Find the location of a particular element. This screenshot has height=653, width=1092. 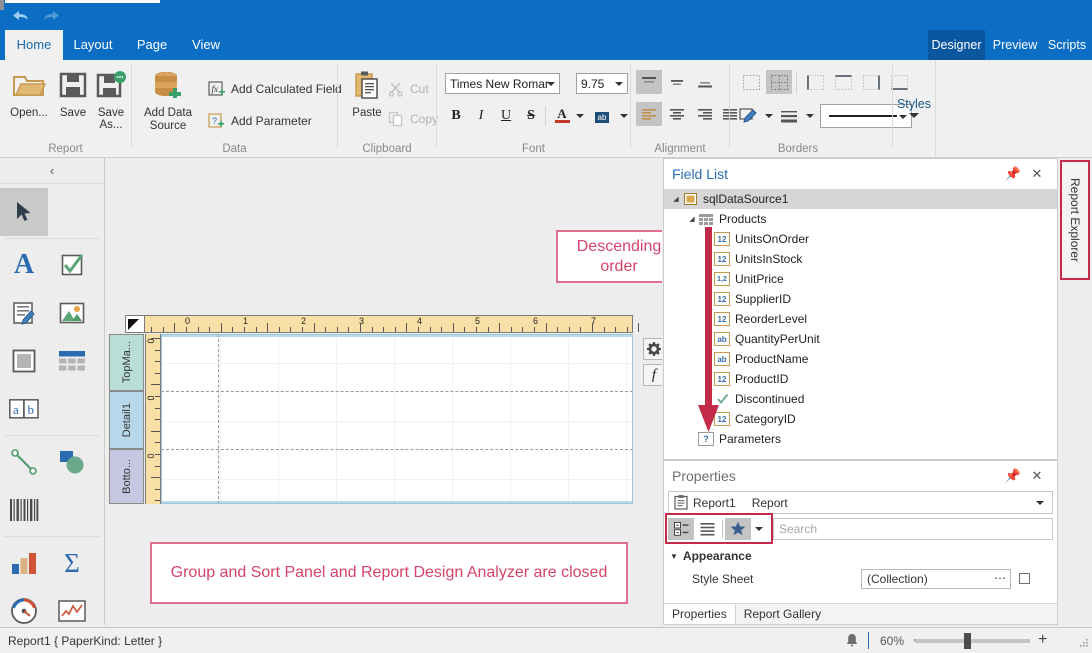

italic-button: I is located at coordinates (481, 116).